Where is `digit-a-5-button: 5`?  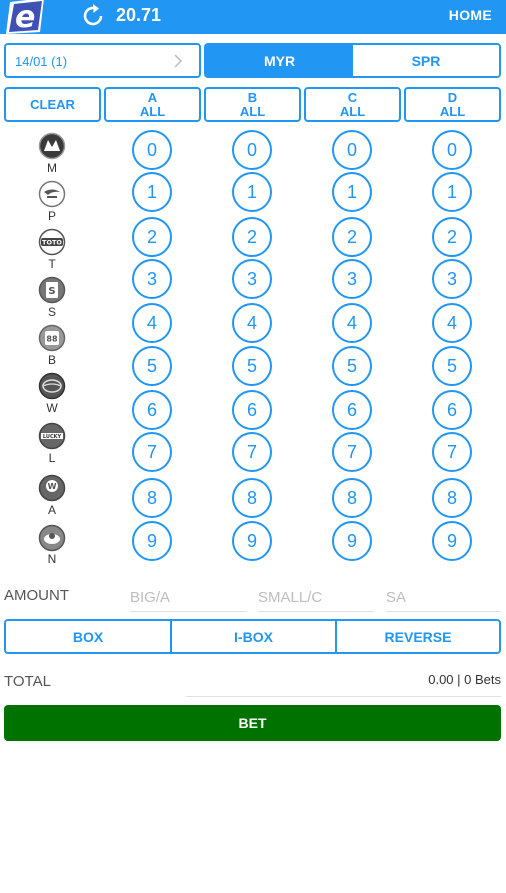
digit-a-5-button: 5 is located at coordinates (152, 366).